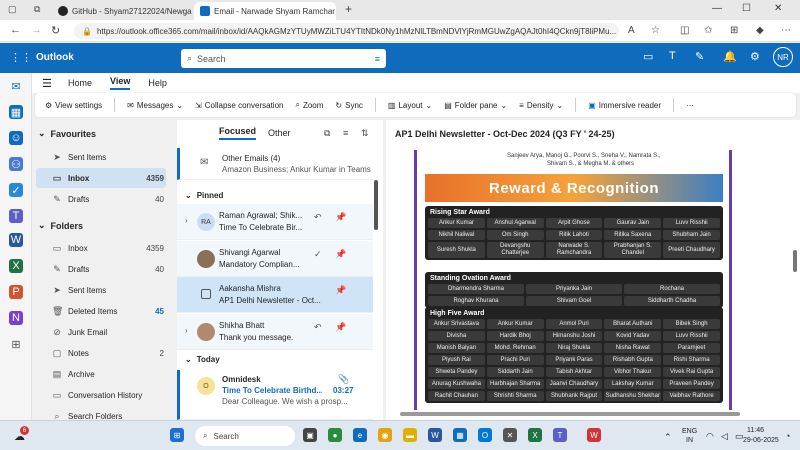 This screenshot has height=450, width=800. What do you see at coordinates (80, 83) in the screenshot?
I see `tab-home: Home` at bounding box center [80, 83].